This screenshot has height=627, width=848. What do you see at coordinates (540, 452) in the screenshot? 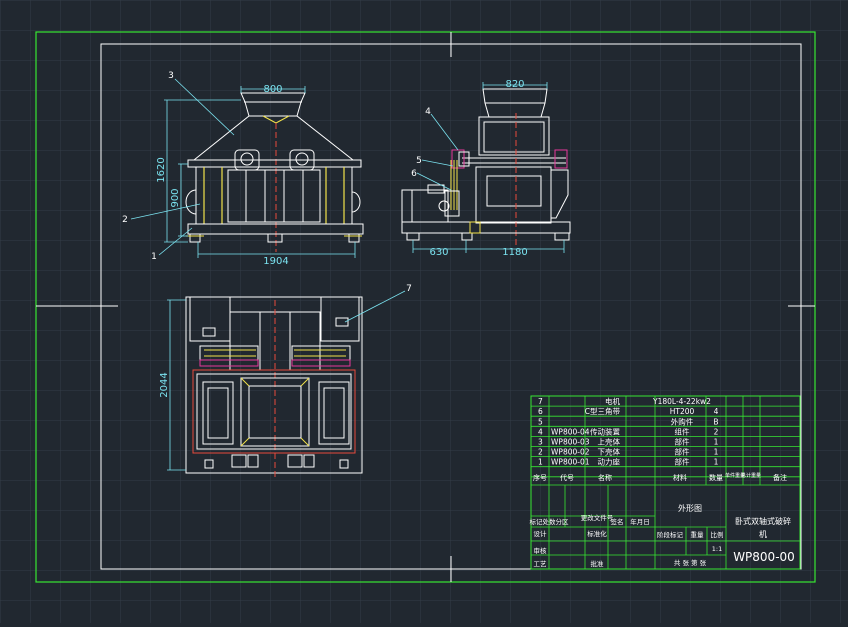
I see `part-no: 2` at bounding box center [540, 452].